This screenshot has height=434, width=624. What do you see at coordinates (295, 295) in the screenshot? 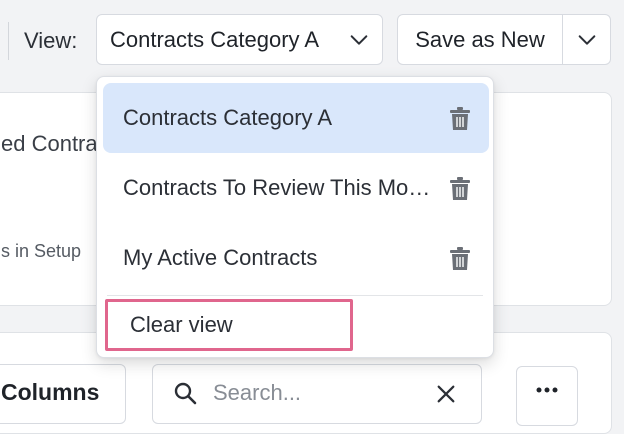
I see `menu-divider` at bounding box center [295, 295].